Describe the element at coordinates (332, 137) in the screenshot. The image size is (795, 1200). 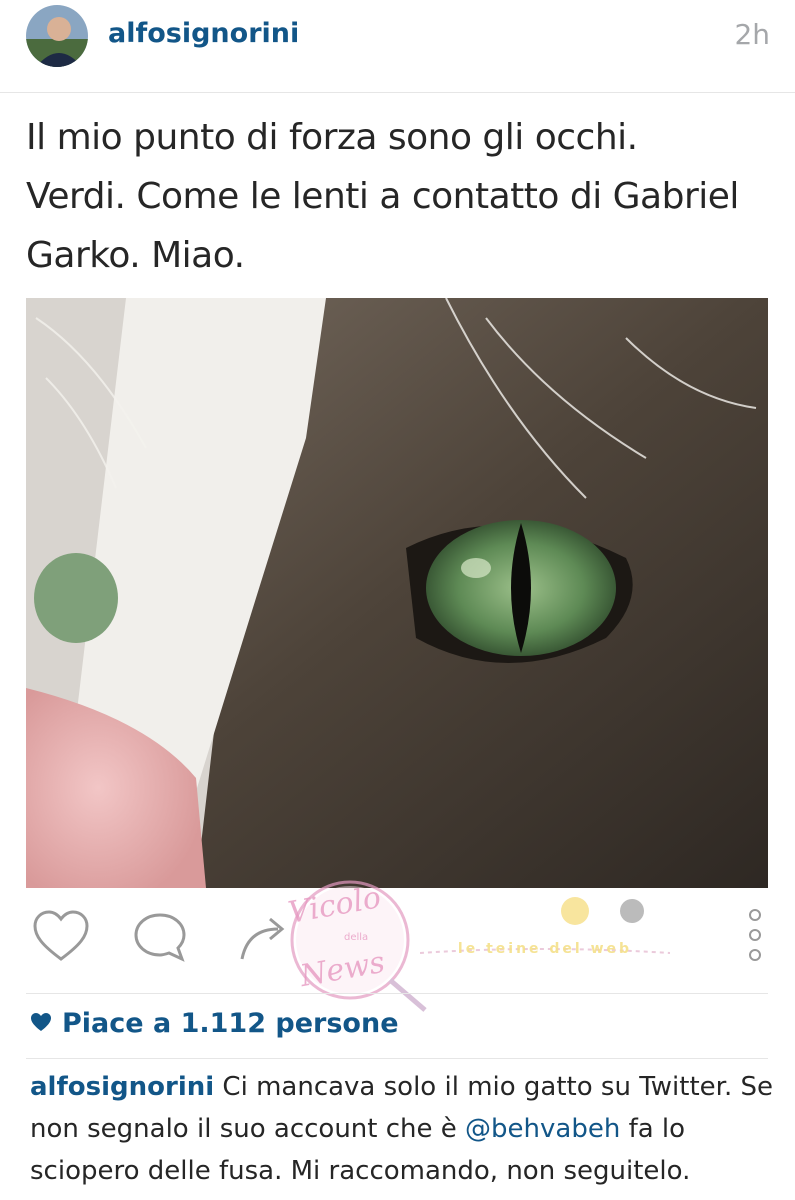
I see `tweet-line: Il mio punto di forza sono gli occhi.` at that location.